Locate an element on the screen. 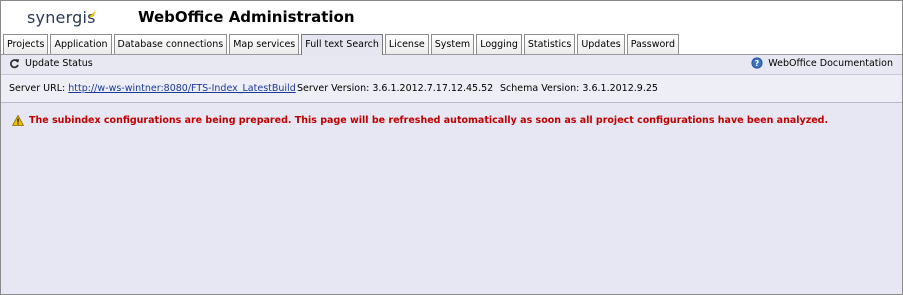 The width and height of the screenshot is (903, 295). documentation-link: ? WebOffice Documentation is located at coordinates (822, 63).